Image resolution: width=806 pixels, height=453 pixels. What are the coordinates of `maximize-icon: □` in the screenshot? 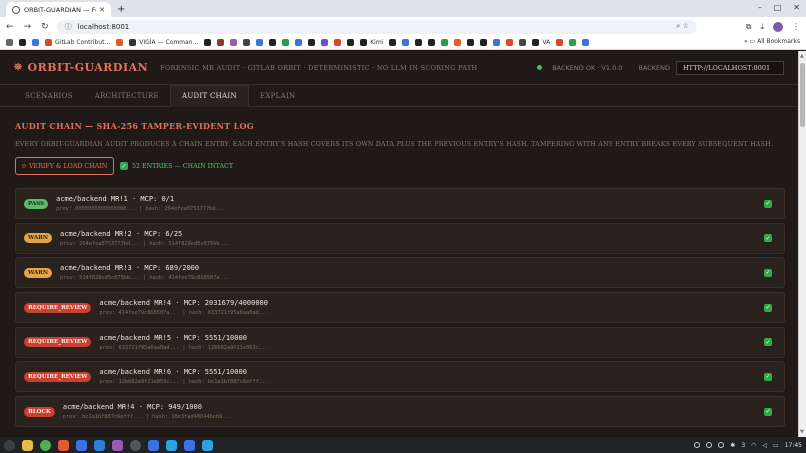 It's located at (778, 7).